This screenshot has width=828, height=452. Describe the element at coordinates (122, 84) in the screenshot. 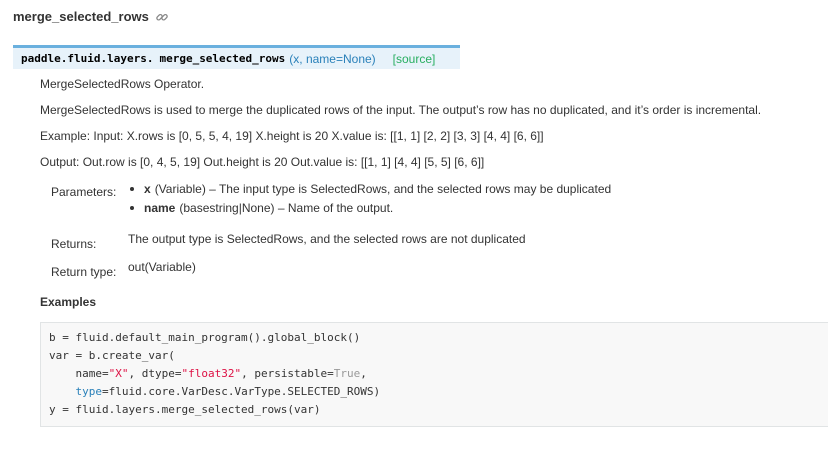

I see `description-line: MergeSelectedRows Operator.` at that location.